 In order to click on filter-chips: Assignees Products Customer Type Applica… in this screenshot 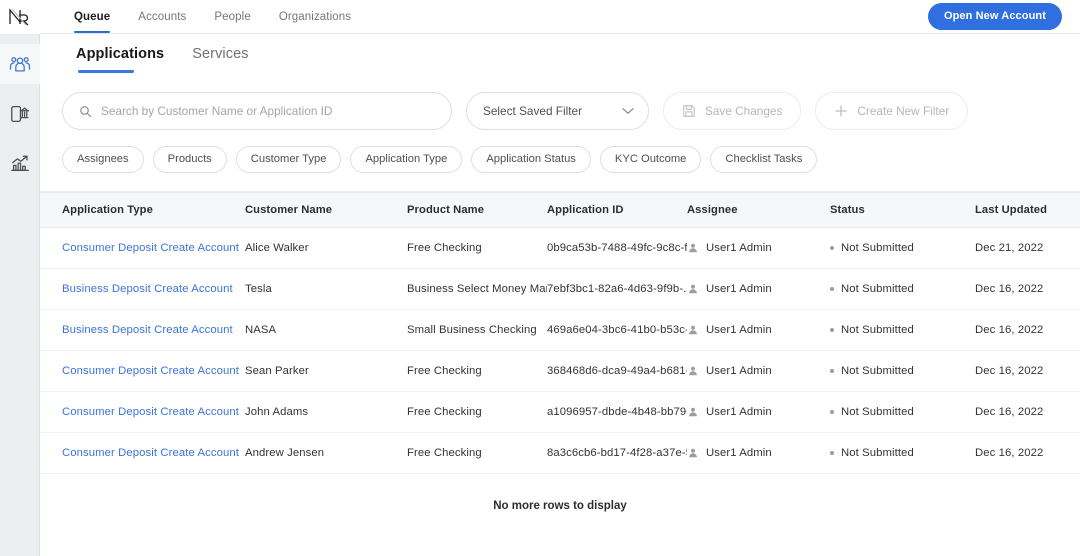, I will do `click(561, 159)`.